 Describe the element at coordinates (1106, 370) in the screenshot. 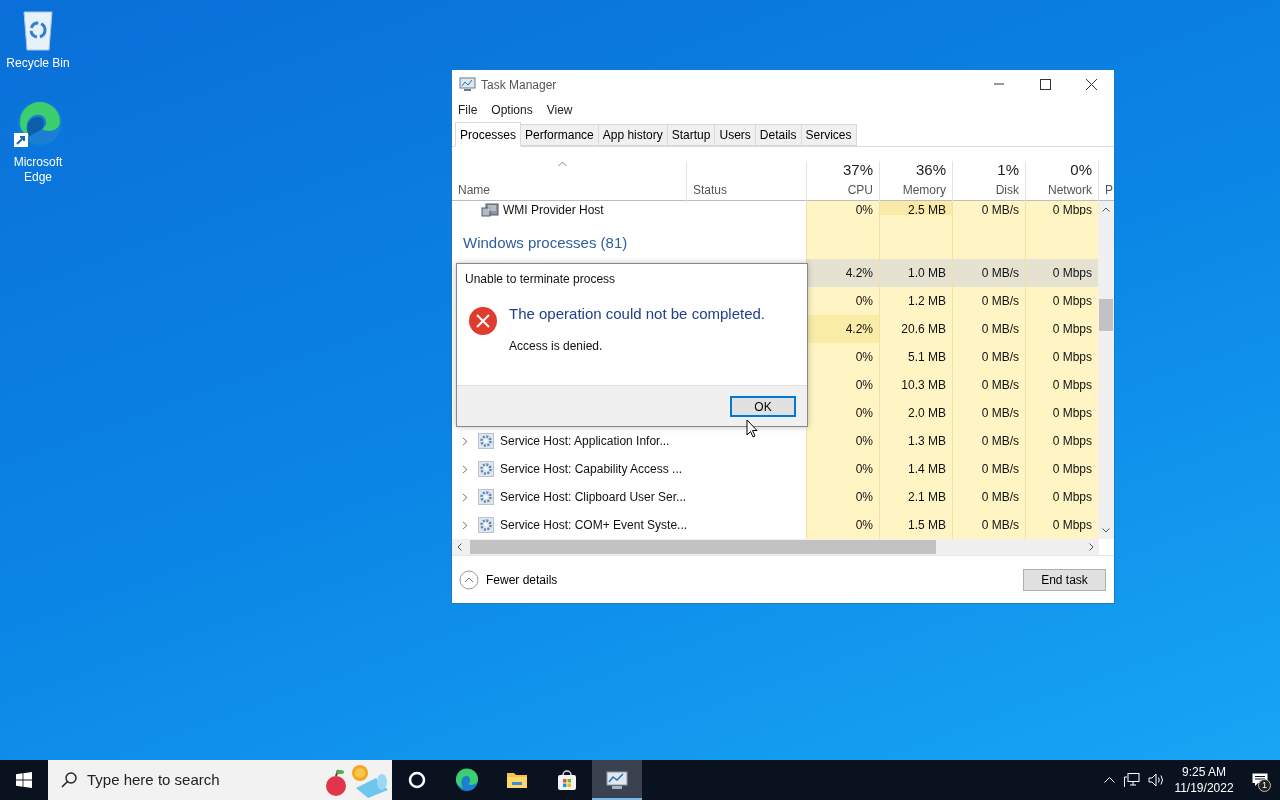

I see `vertical-scrollbar` at that location.